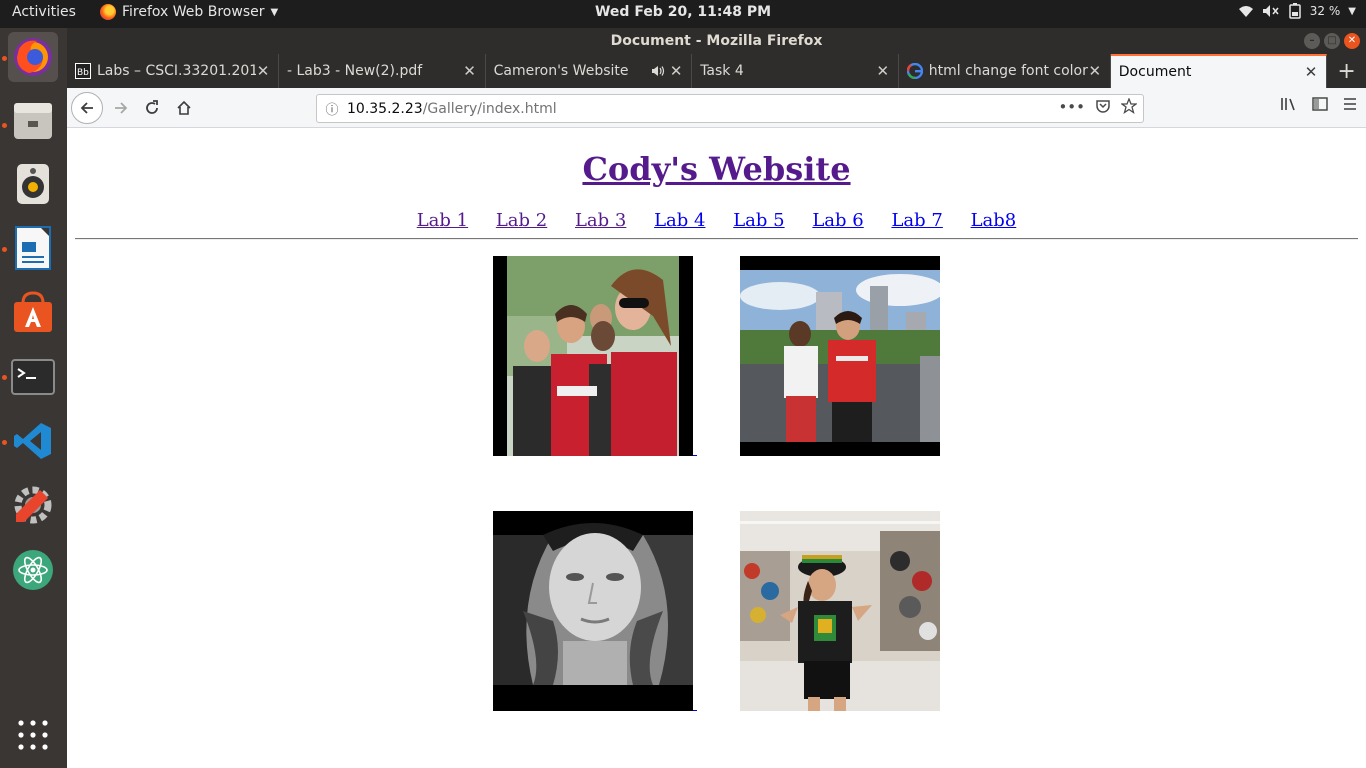 The image size is (1366, 768). Describe the element at coordinates (33, 377) in the screenshot. I see `dock-terminal` at that location.